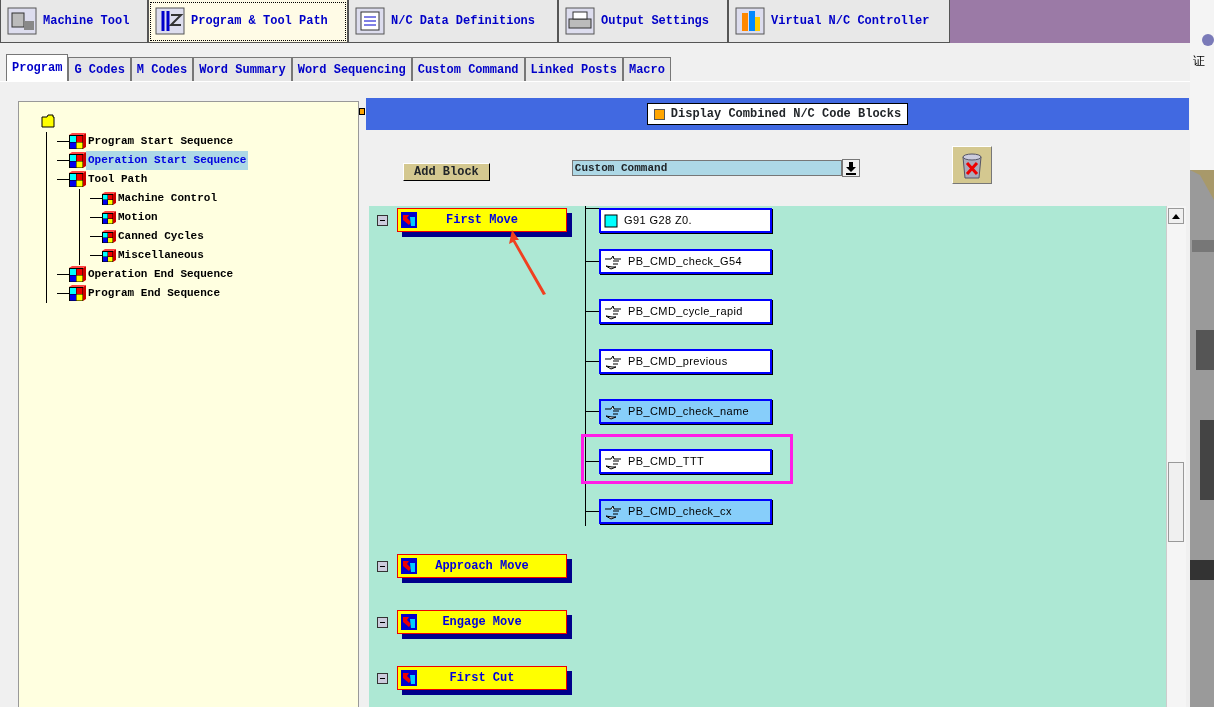 The height and width of the screenshot is (707, 1214). I want to click on code-block: G91 G28 Z0., so click(685, 220).